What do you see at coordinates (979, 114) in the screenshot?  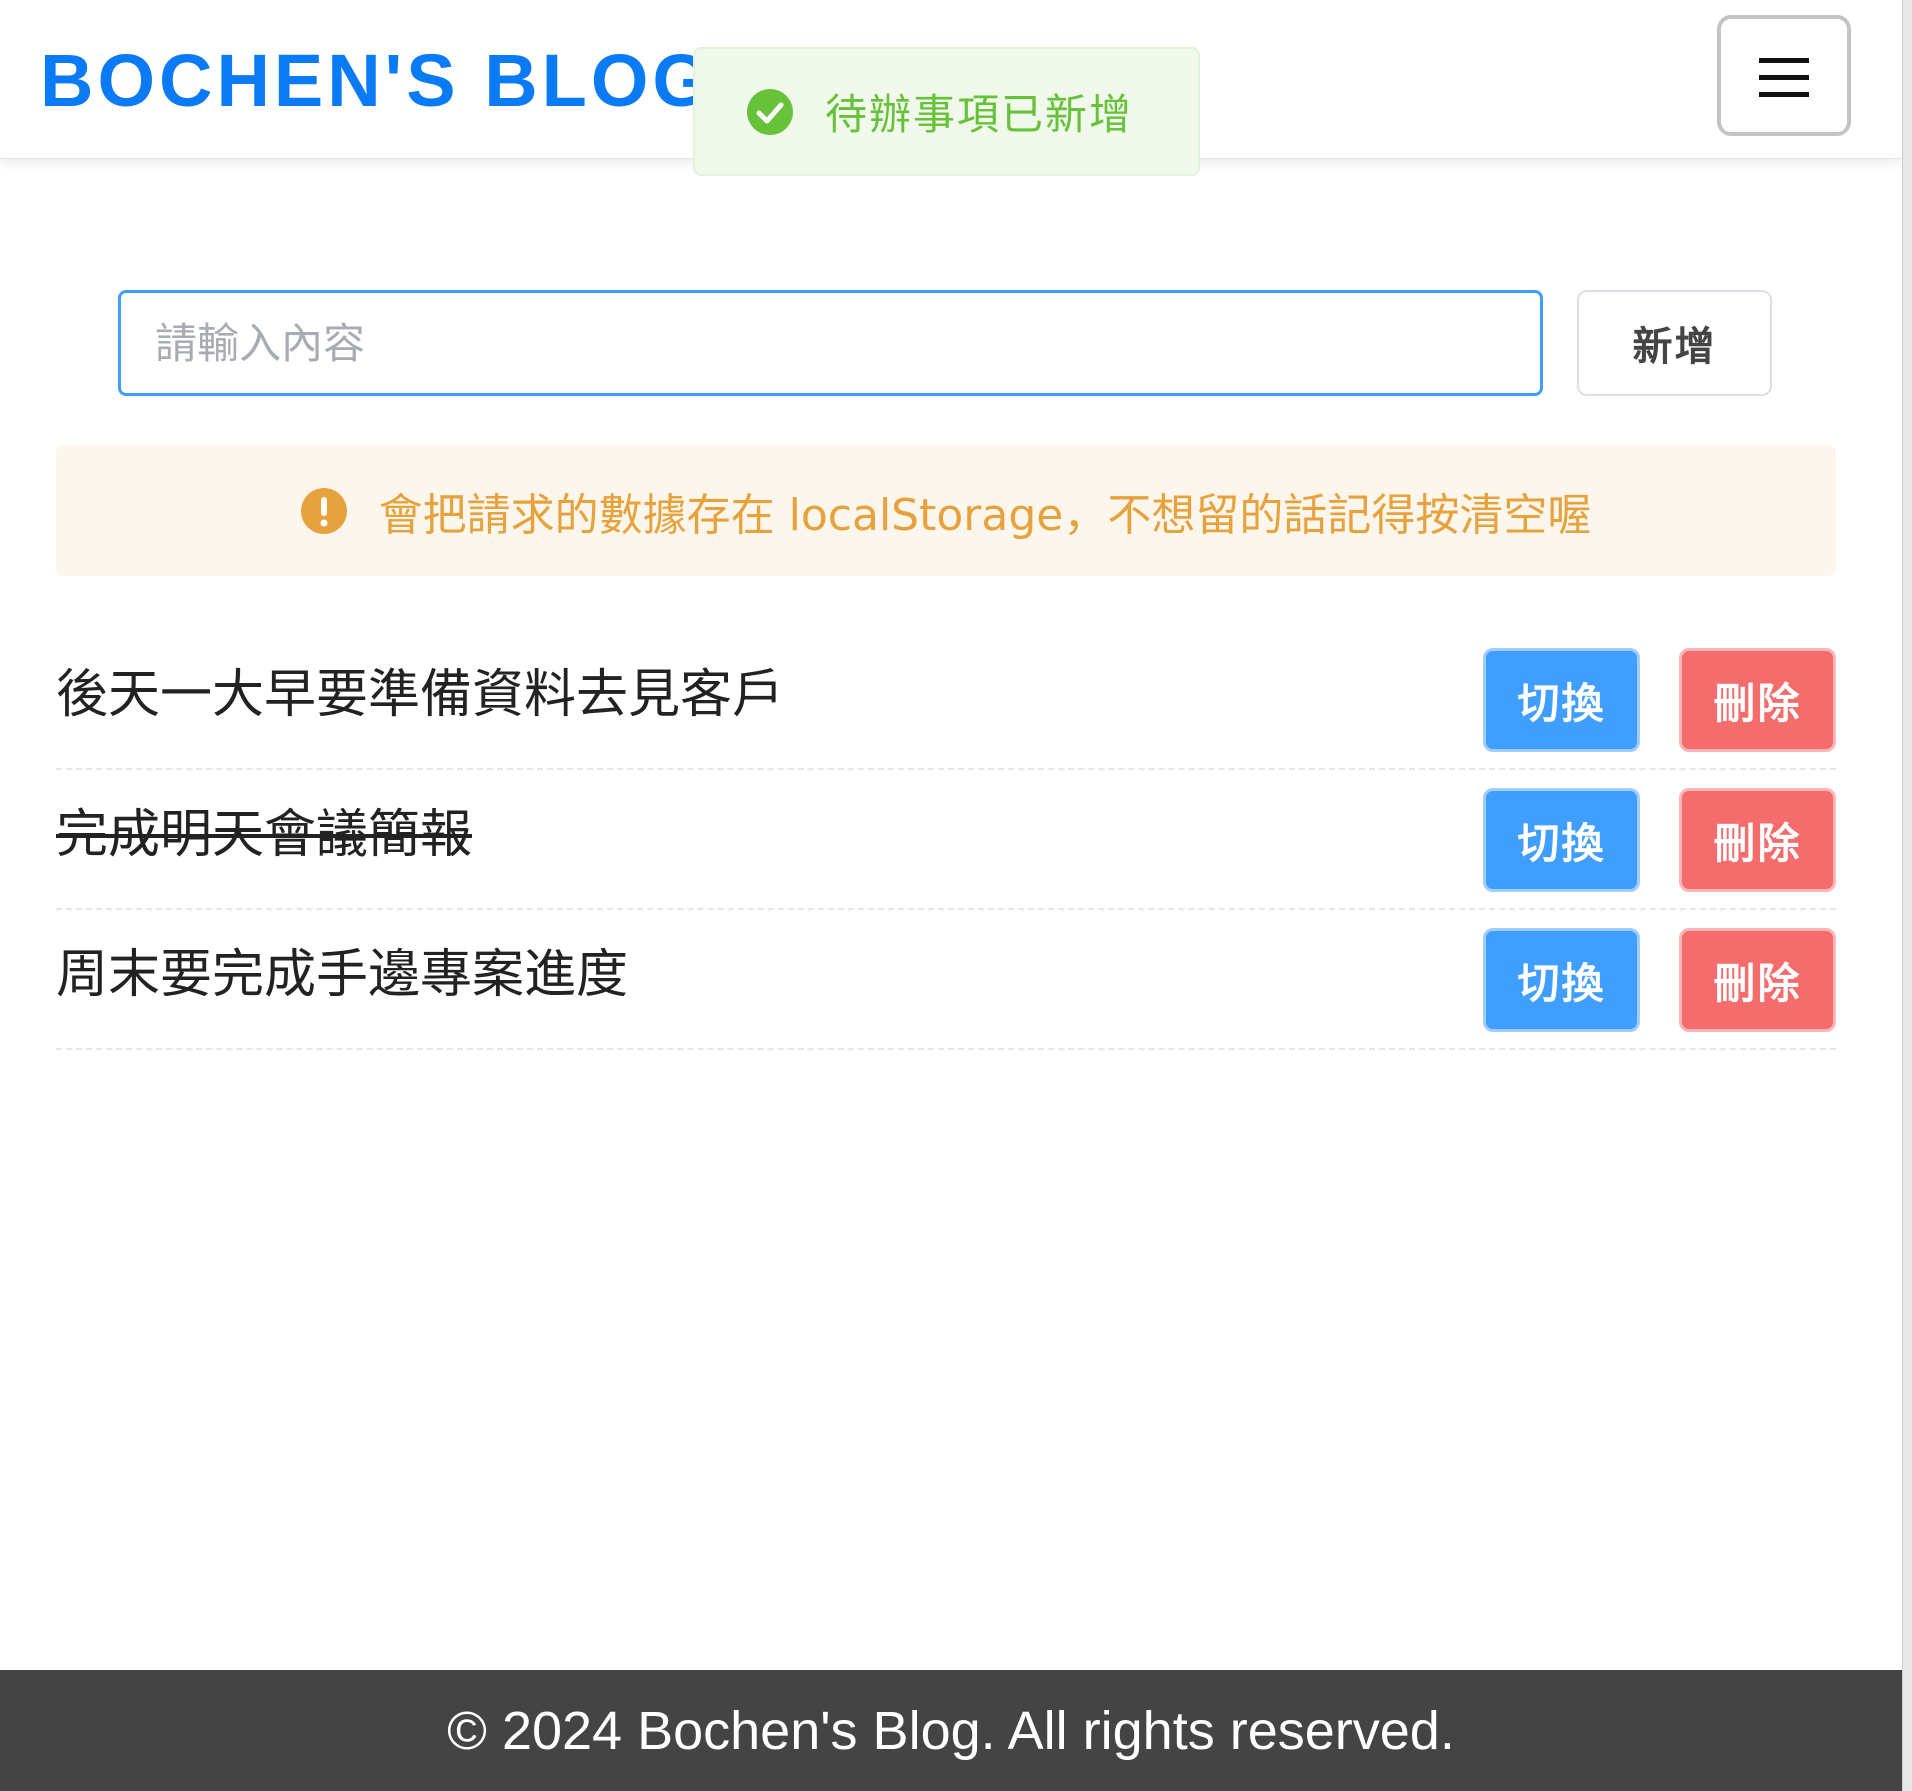 I see `toast-message: 待辦事項已新增` at bounding box center [979, 114].